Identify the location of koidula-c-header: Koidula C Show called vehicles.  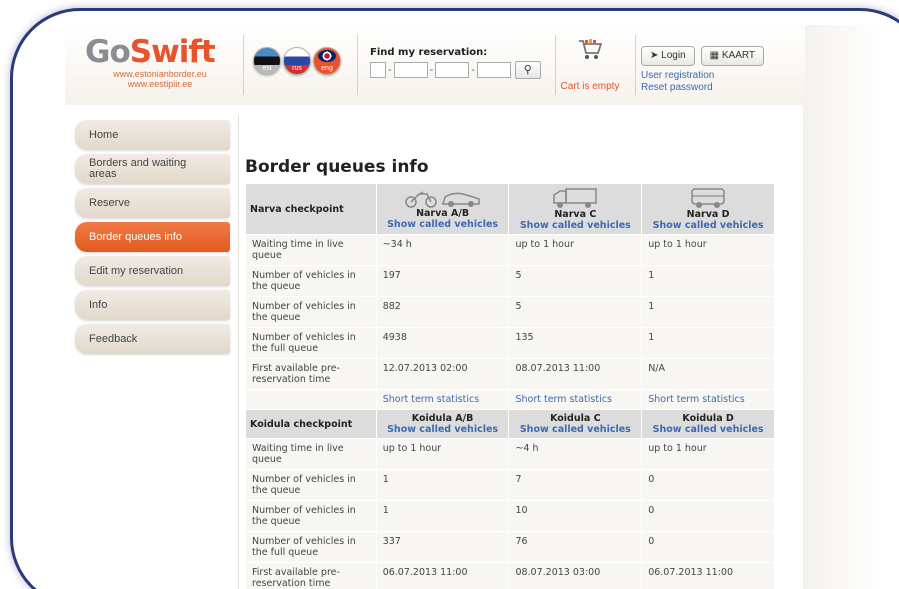
(575, 424).